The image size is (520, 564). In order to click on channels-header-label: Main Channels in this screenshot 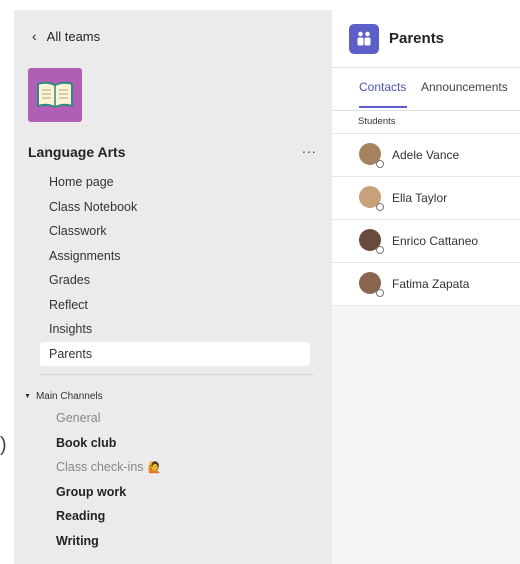, I will do `click(69, 396)`.